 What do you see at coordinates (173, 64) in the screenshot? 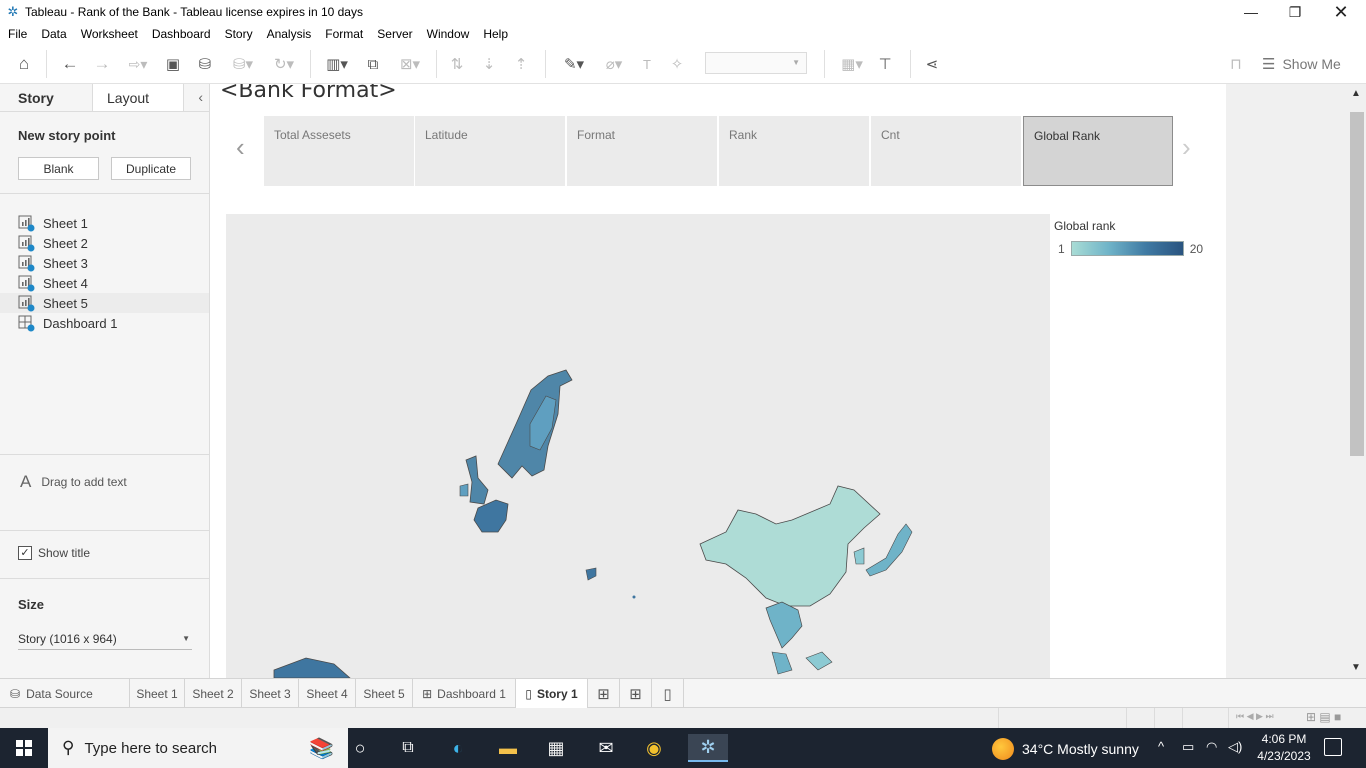
I see `save-icon: ▣` at bounding box center [173, 64].